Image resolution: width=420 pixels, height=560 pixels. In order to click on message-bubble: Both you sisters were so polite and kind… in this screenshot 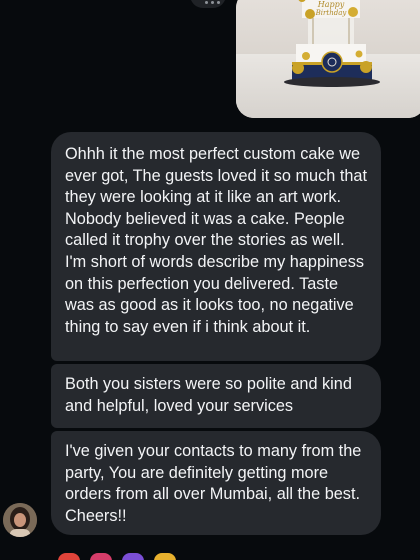, I will do `click(216, 396)`.